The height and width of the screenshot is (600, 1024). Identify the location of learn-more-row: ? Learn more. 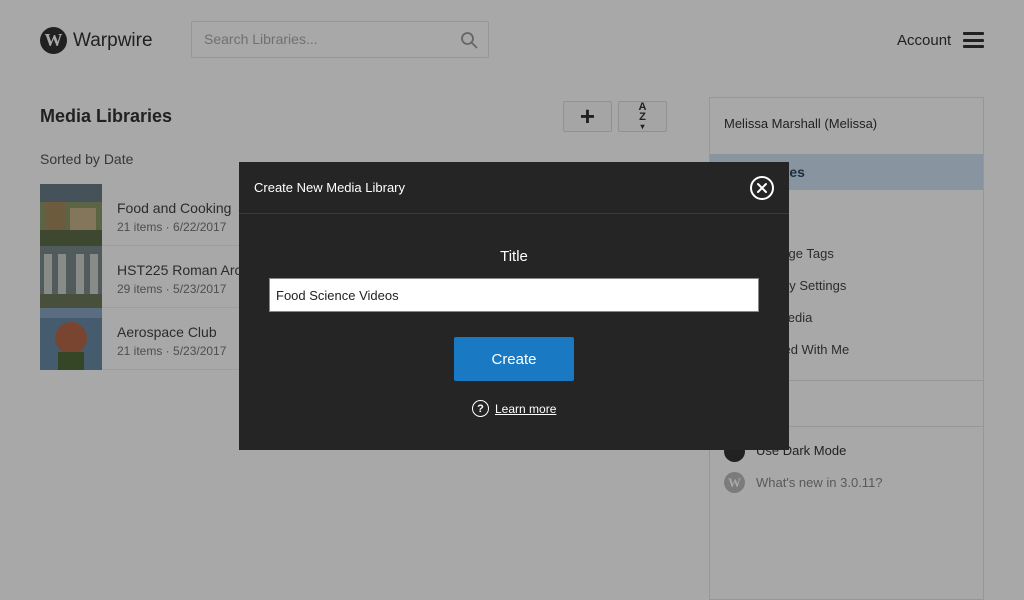
(514, 408).